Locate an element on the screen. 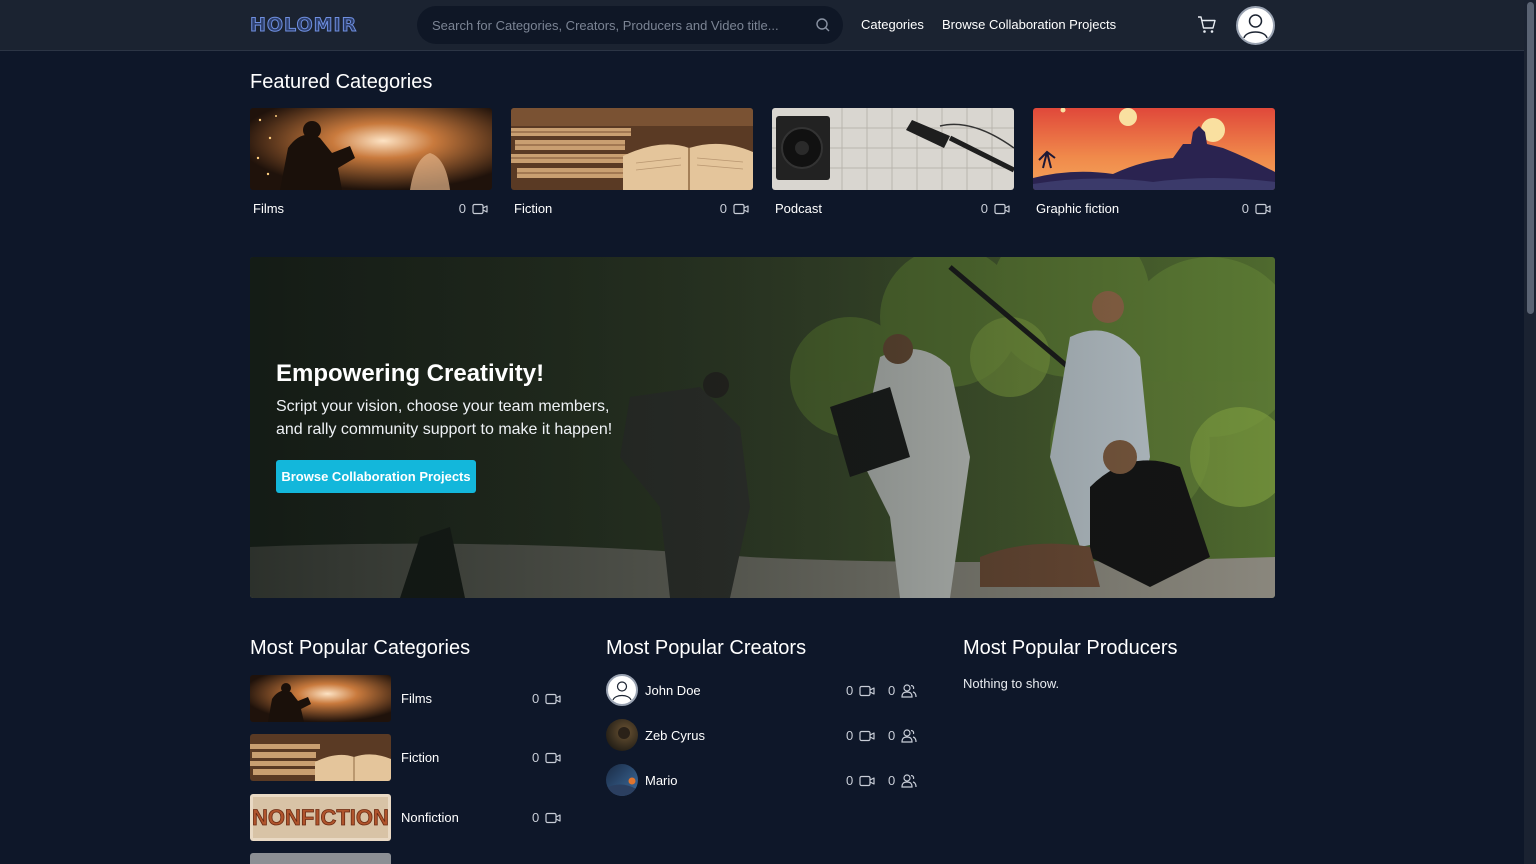  featured-categories-title: Featured Categories is located at coordinates (341, 82).